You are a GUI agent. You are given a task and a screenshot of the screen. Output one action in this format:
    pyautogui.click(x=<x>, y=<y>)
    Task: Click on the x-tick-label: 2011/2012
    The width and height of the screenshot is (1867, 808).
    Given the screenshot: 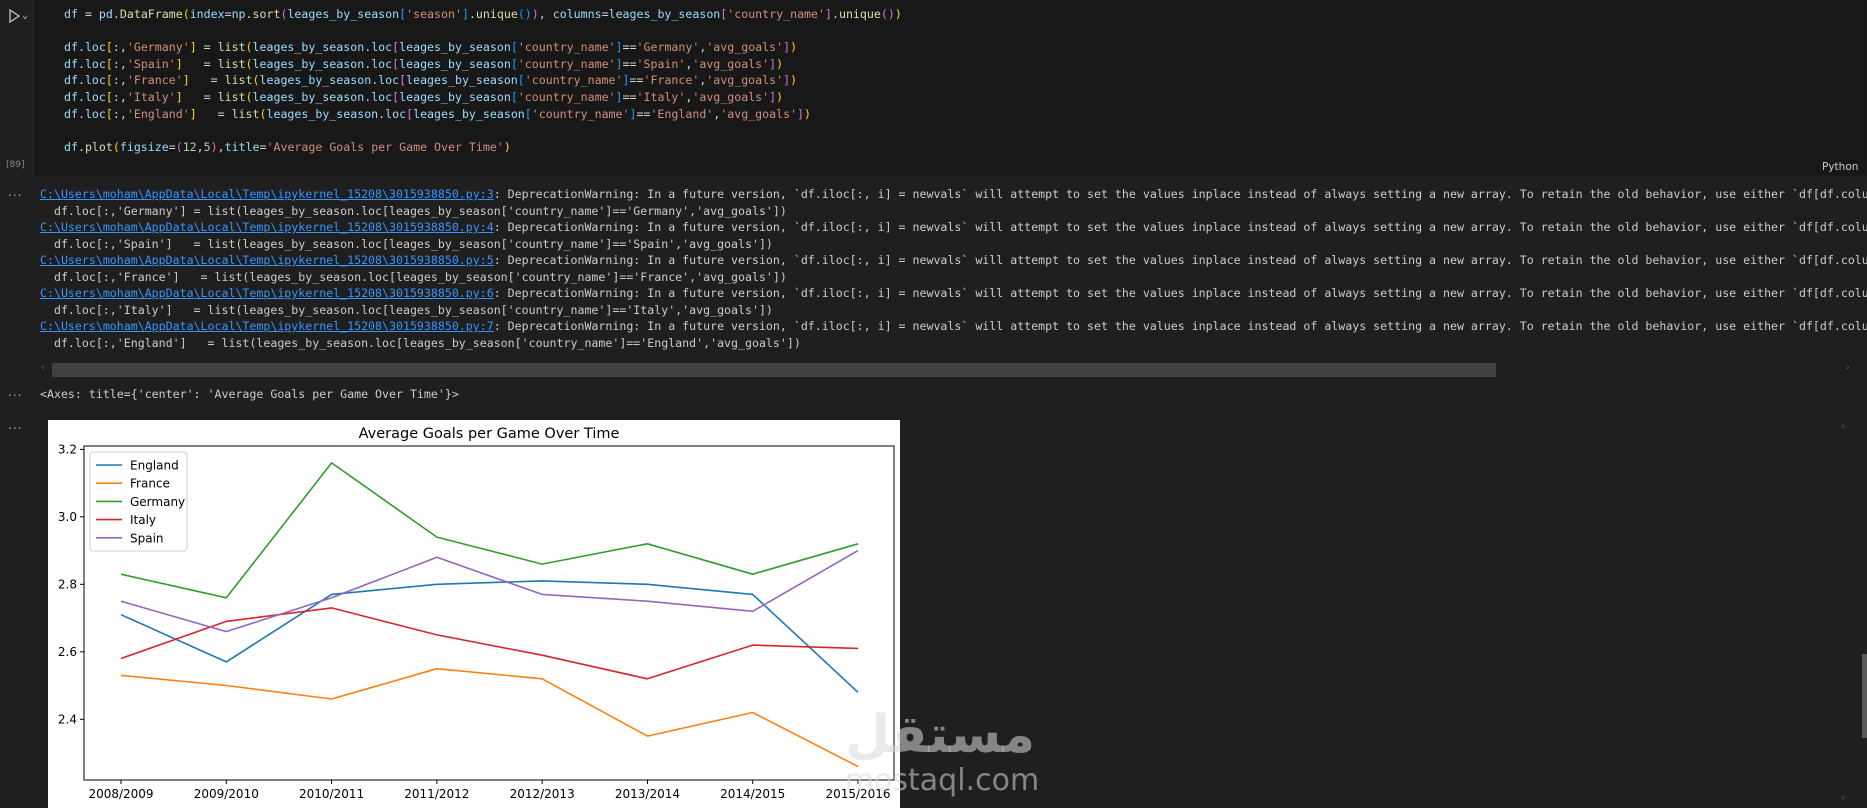 What is the action you would take?
    pyautogui.click(x=436, y=794)
    